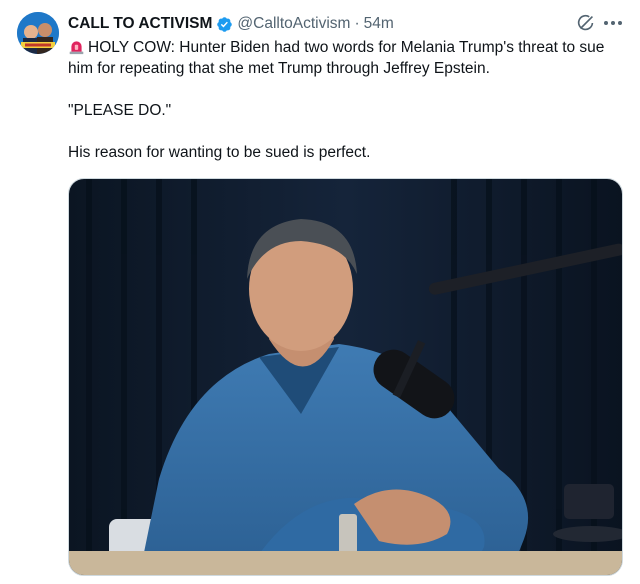 This screenshot has width=640, height=584. What do you see at coordinates (293, 24) in the screenshot?
I see `author-handle: @CalltoActivism` at bounding box center [293, 24].